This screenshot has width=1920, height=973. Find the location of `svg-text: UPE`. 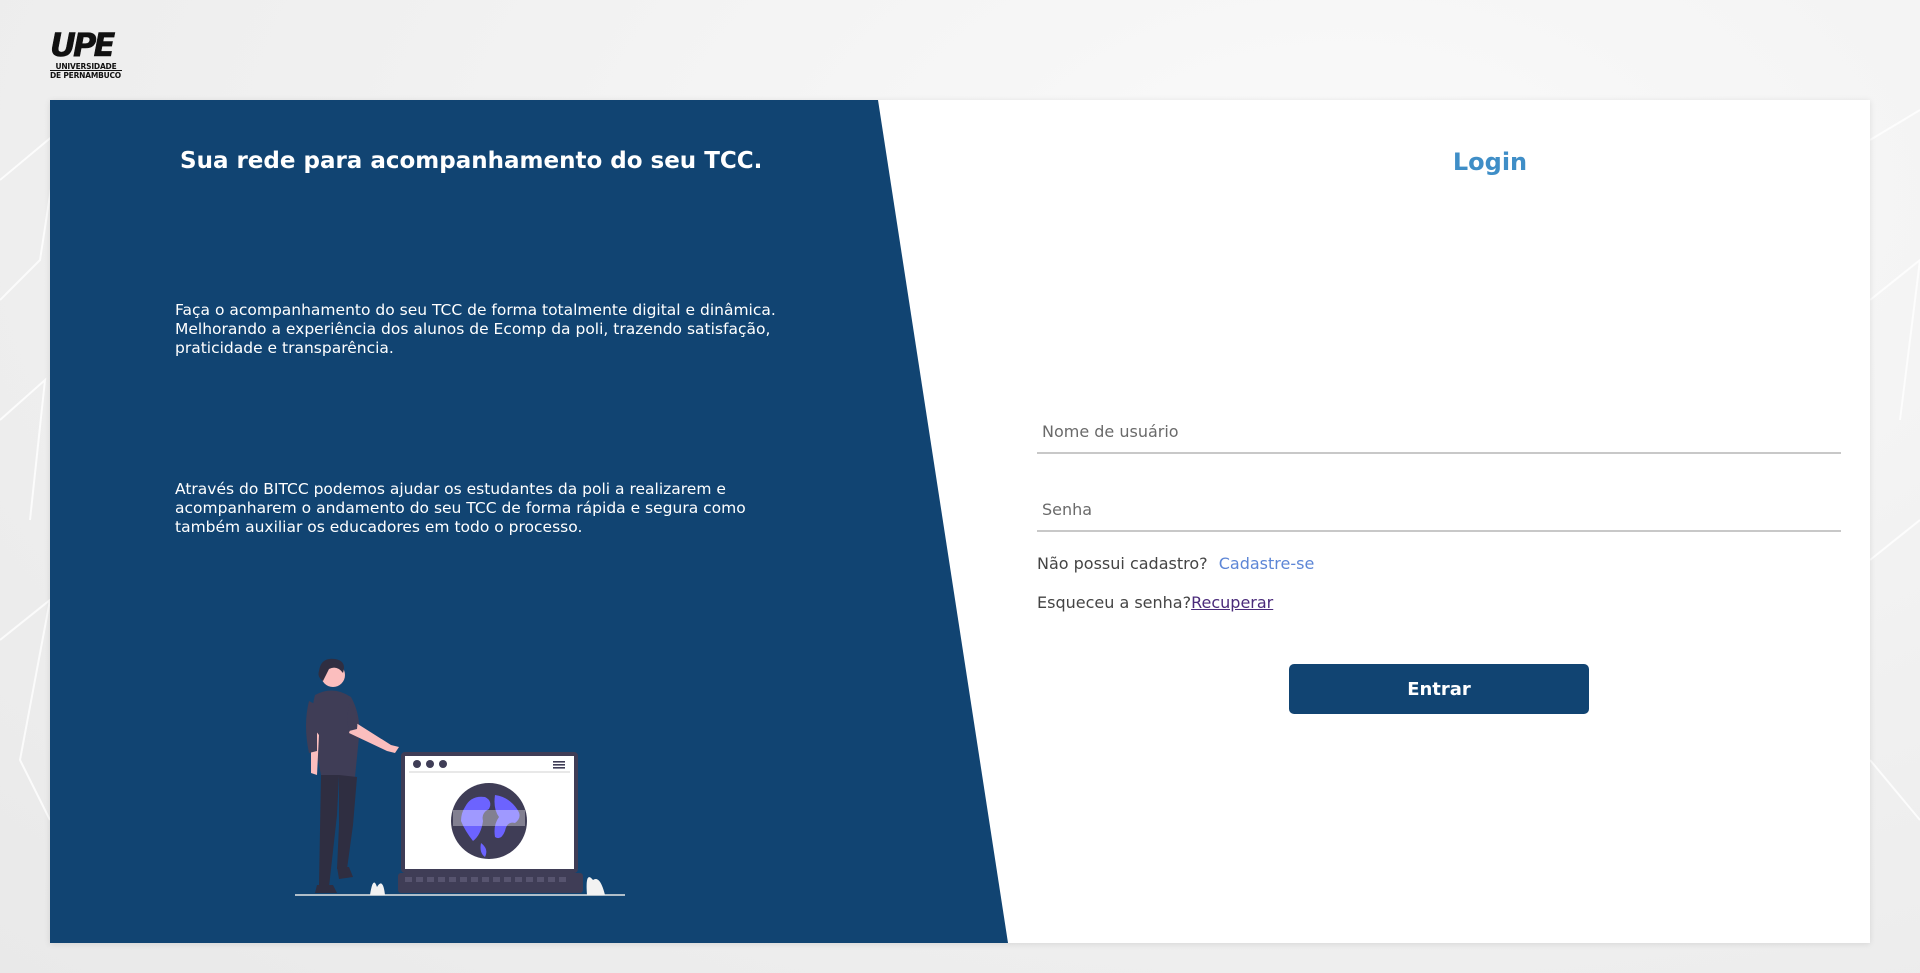

svg-text: UPE is located at coordinates (82, 44).